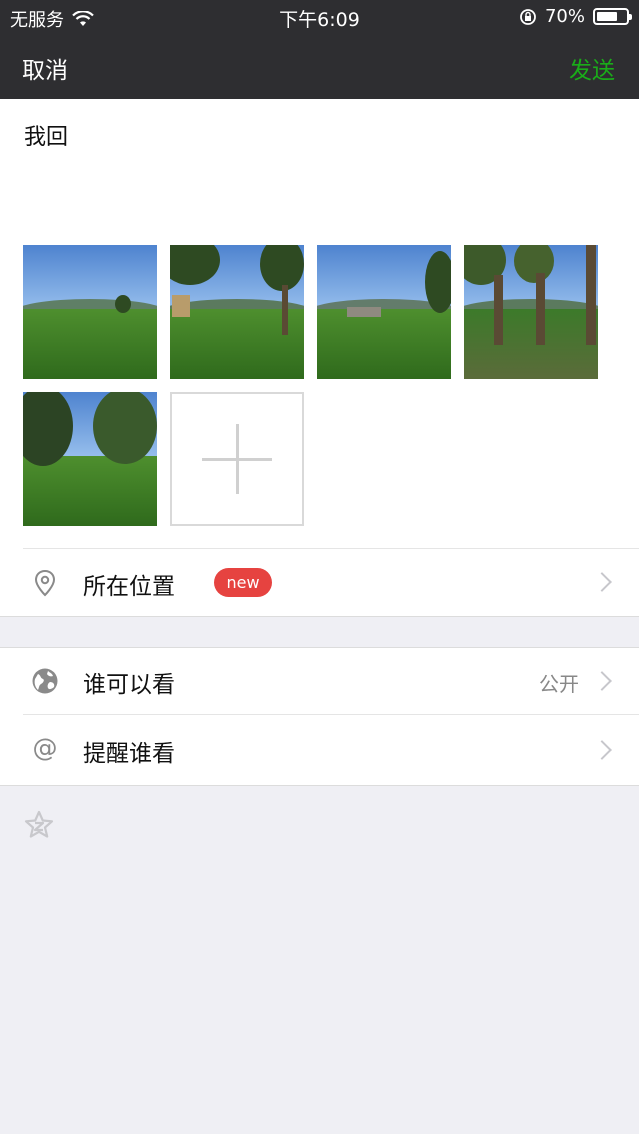 The height and width of the screenshot is (1134, 639). Describe the element at coordinates (319, 582) in the screenshot. I see `location-row: 所在位置 new` at that location.